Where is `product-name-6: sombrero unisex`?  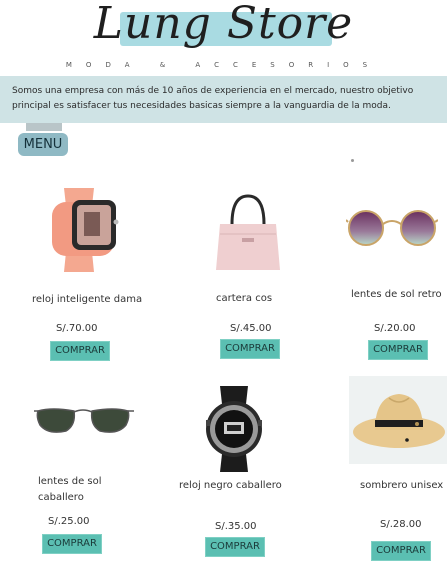 product-name-6: sombrero unisex is located at coordinates (402, 485).